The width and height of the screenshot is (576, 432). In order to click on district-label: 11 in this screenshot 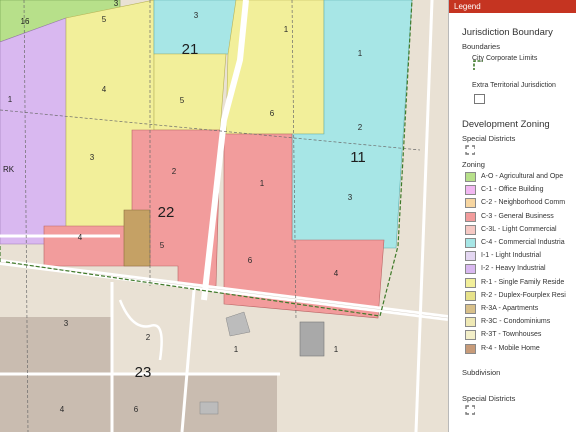, I will do `click(358, 157)`.